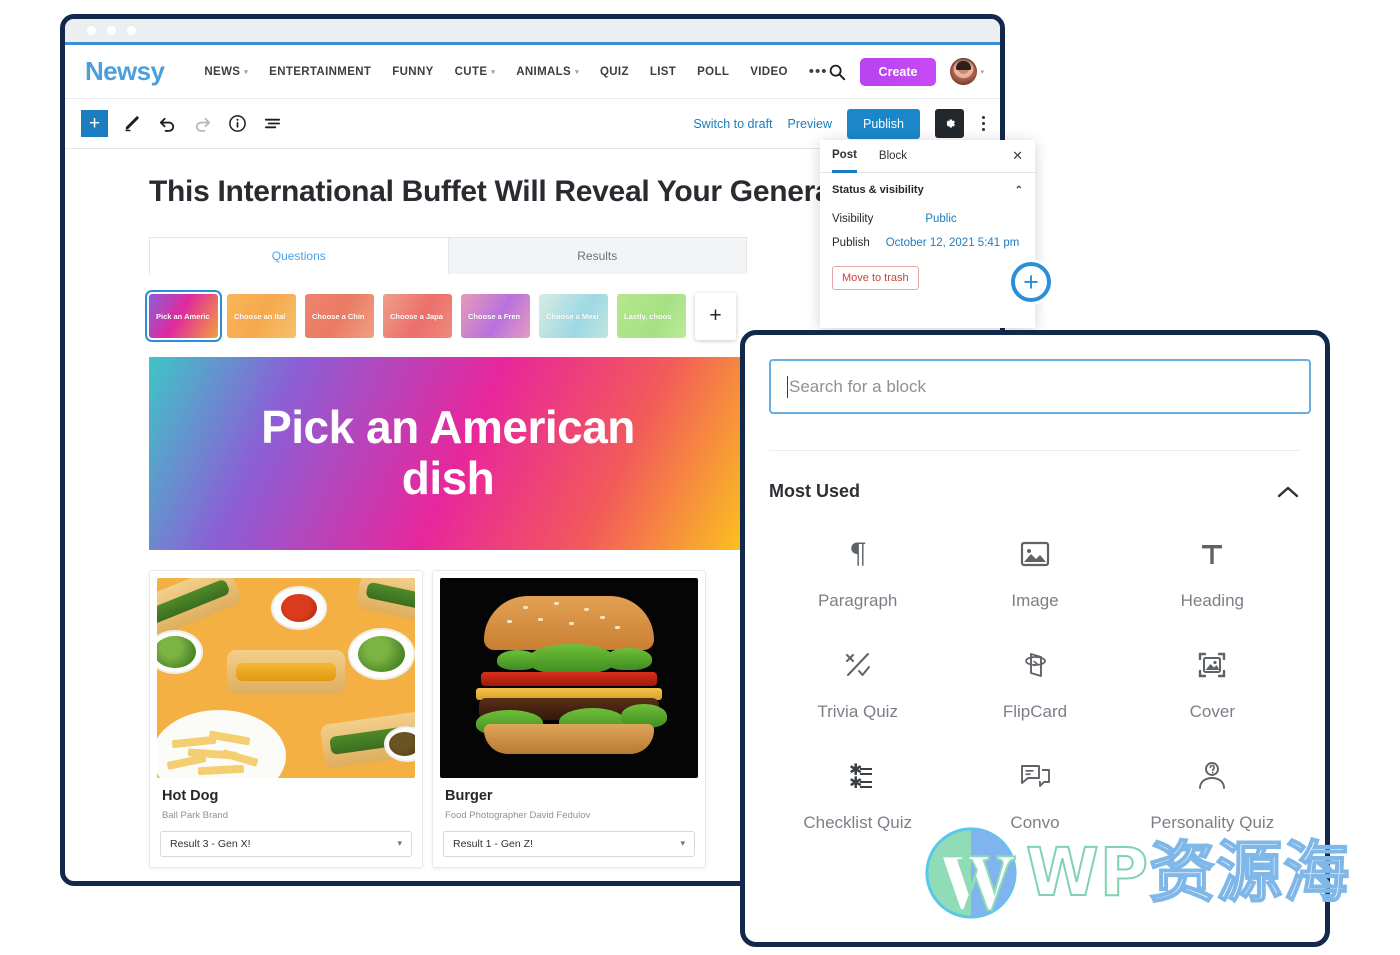 This screenshot has width=1400, height=955. I want to click on section-title: Status & visibility, so click(878, 190).